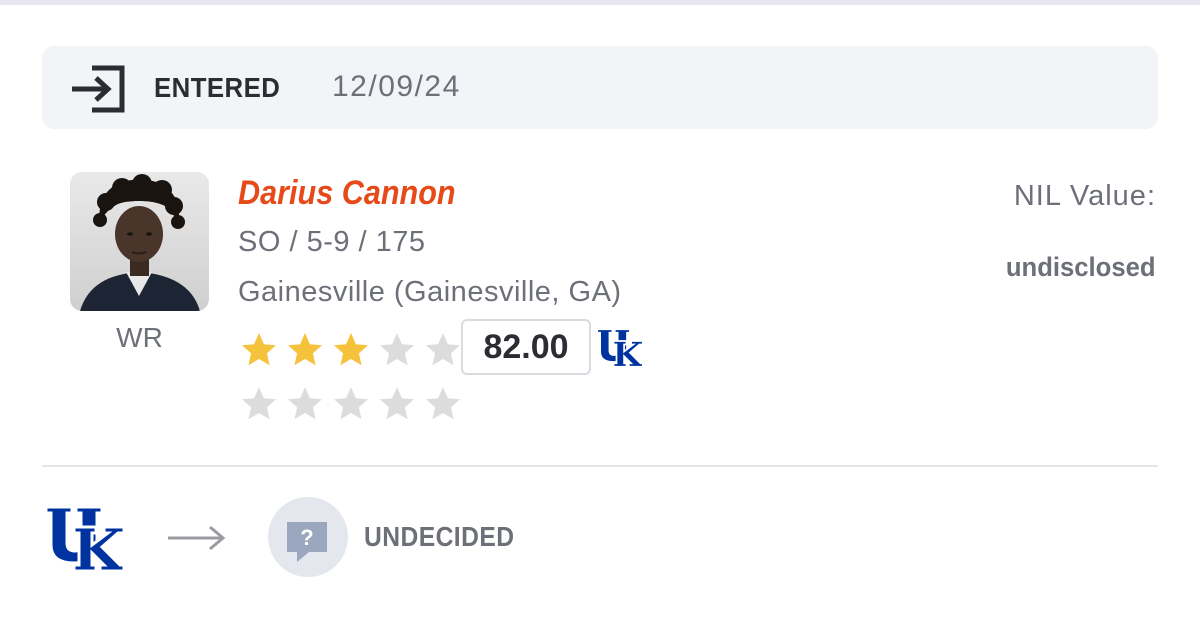  I want to click on secondary-star-rating, so click(355, 404).